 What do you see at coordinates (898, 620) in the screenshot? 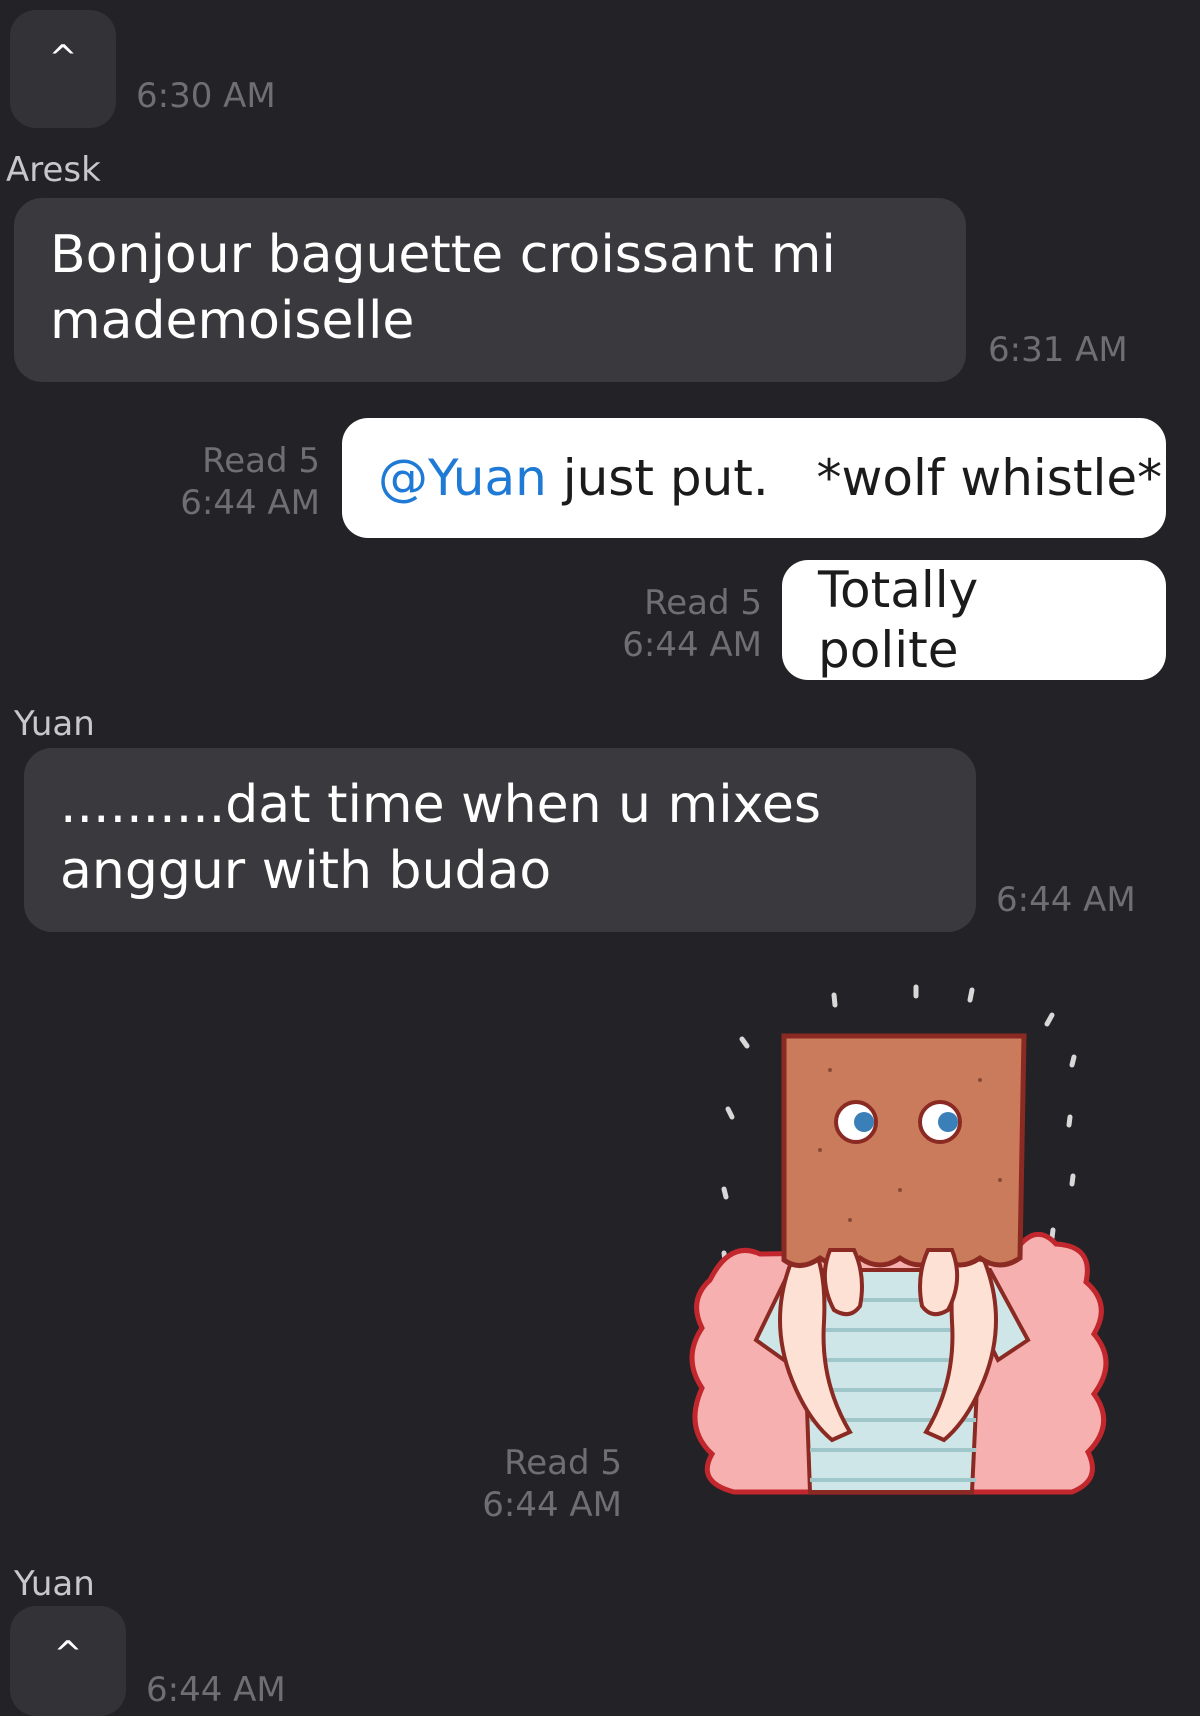
I see `message-text: Totally polite` at bounding box center [898, 620].